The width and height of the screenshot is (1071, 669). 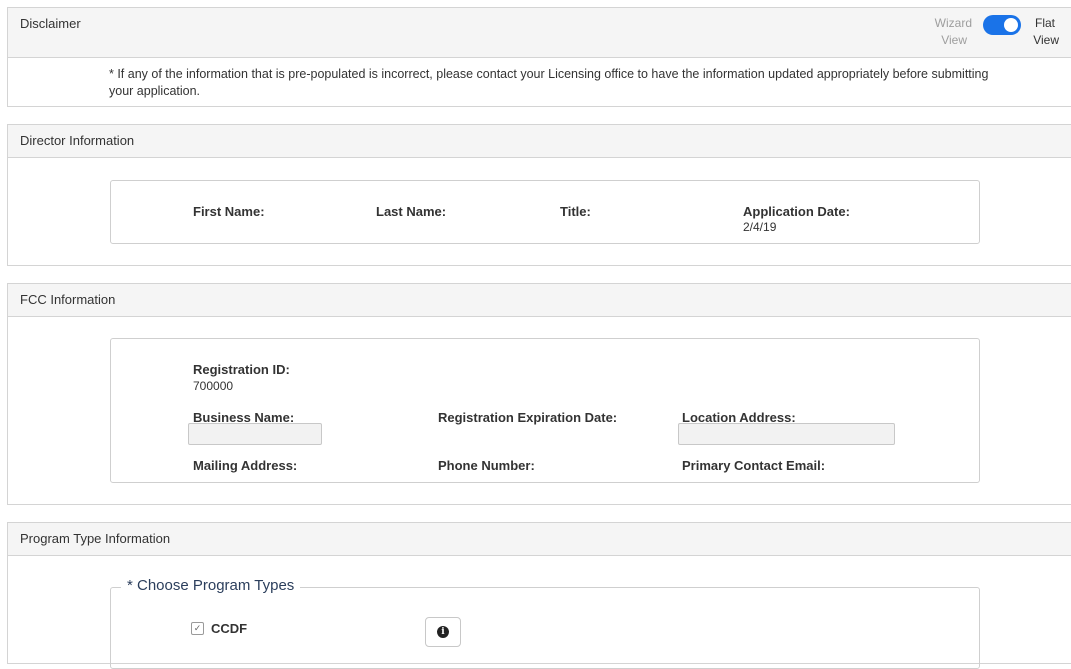 I want to click on last-name-label: Last Name:, so click(x=411, y=211).